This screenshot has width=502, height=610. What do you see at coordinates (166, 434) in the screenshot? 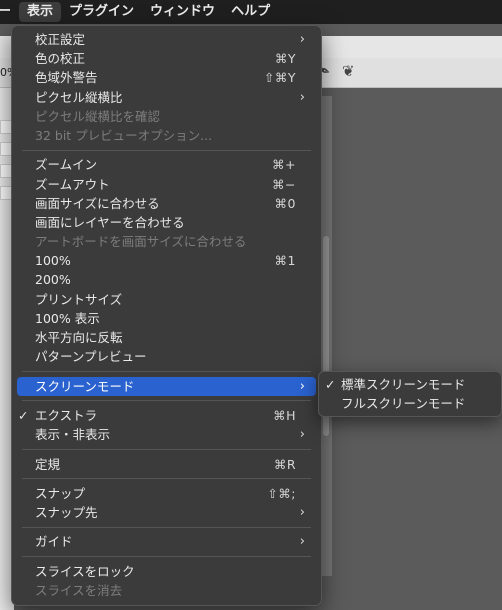
I see `menu-item: 表示・非表示 ›` at bounding box center [166, 434].